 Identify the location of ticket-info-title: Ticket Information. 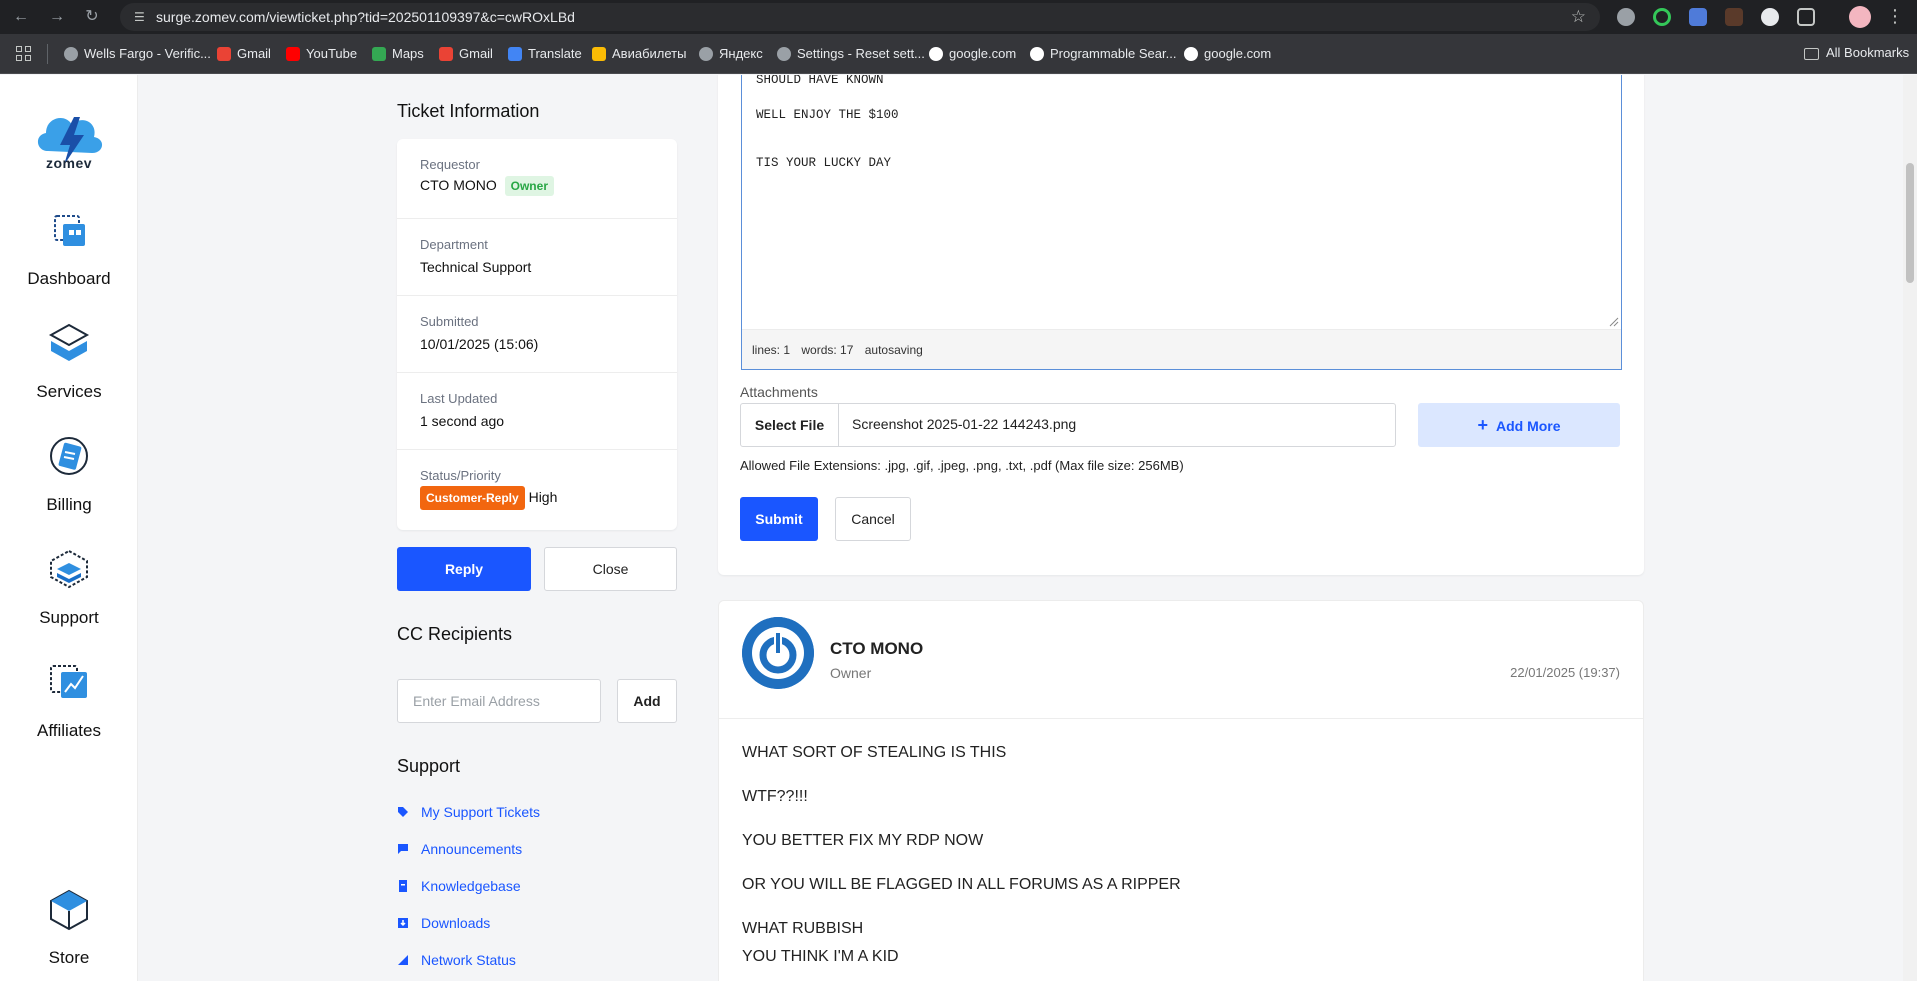
(468, 111).